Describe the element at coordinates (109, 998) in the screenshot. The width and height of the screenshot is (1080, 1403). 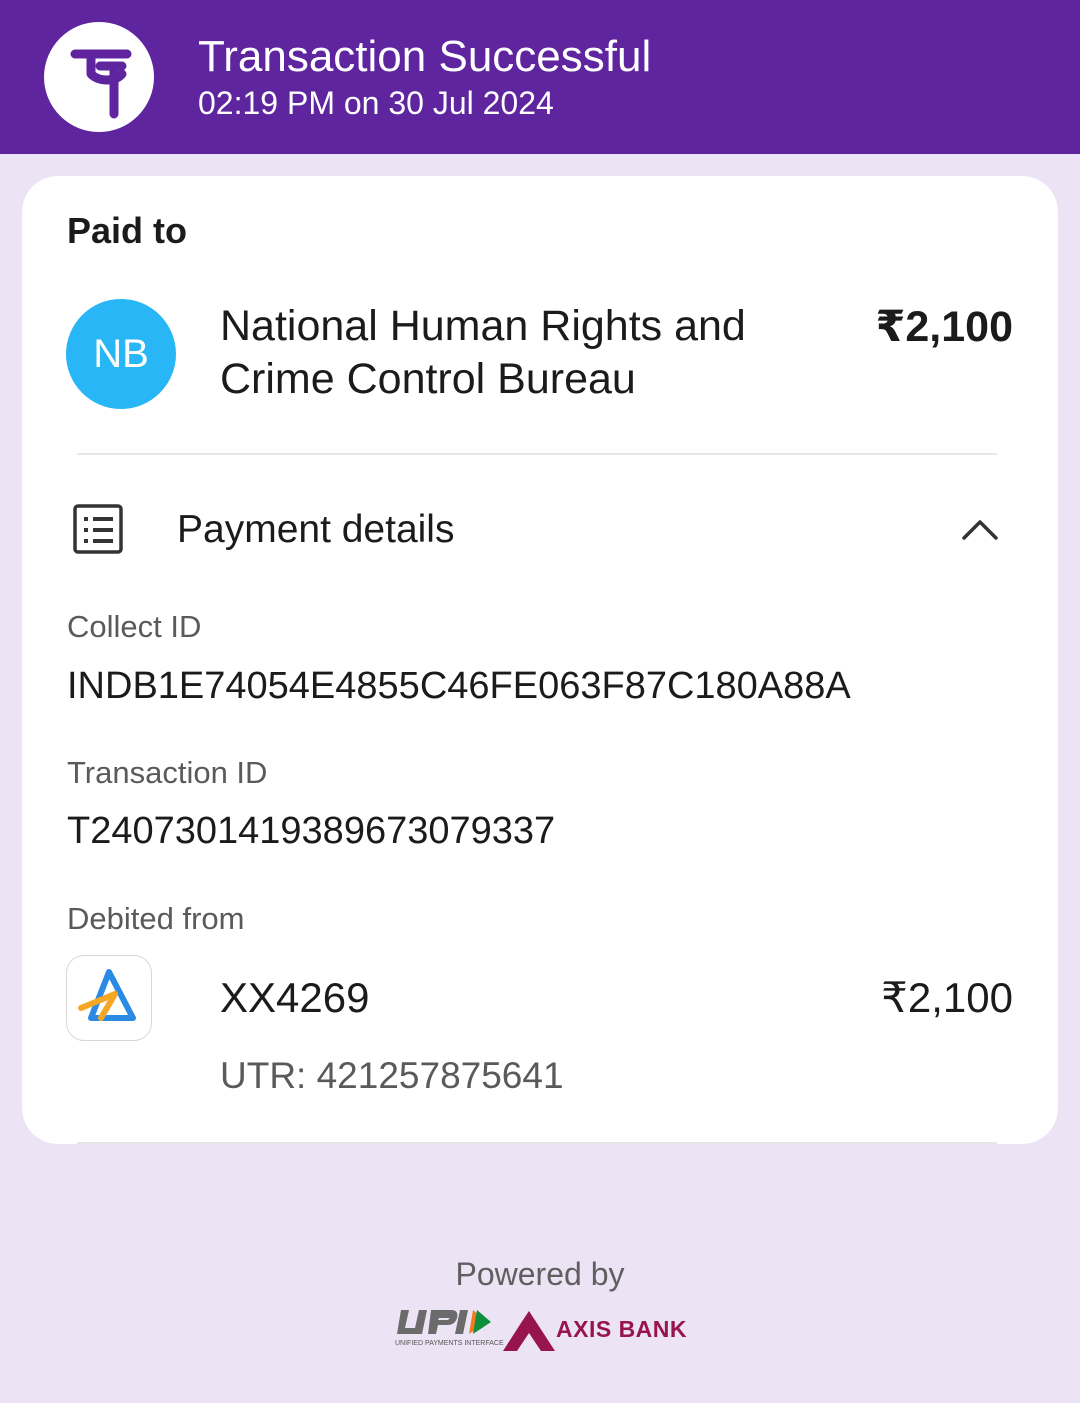
I see `sbi-bank-logo-icon` at that location.